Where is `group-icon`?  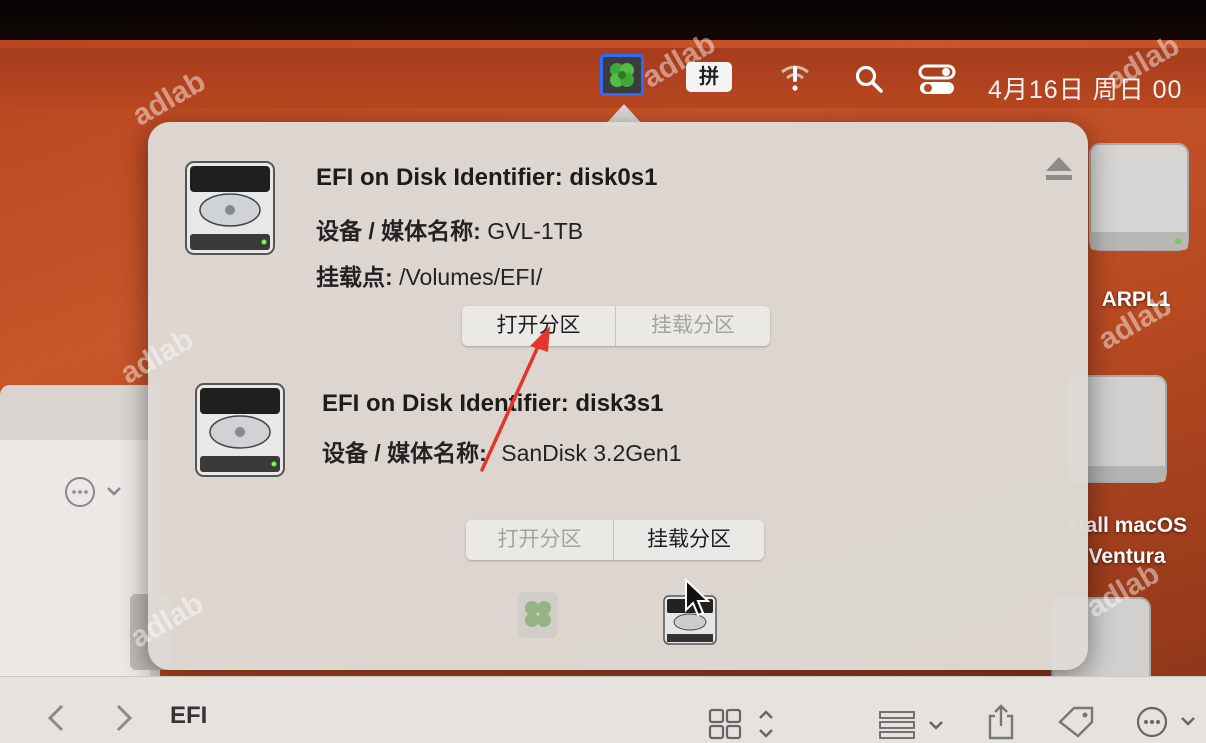 group-icon is located at coordinates (914, 725).